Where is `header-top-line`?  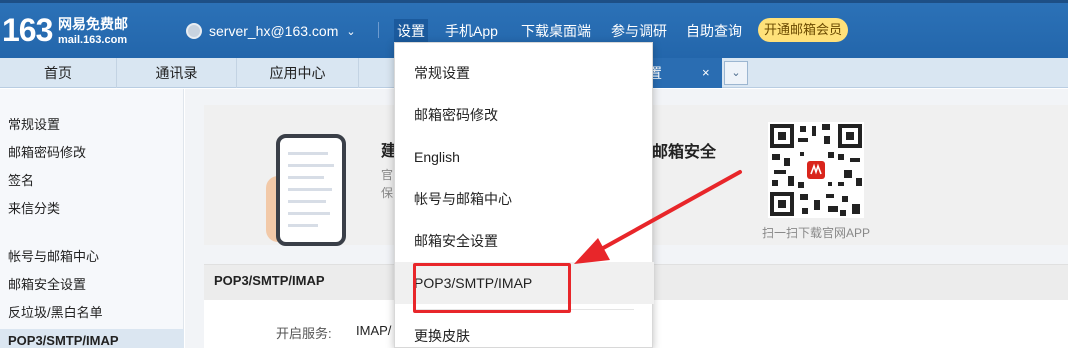 header-top-line is located at coordinates (534, 1).